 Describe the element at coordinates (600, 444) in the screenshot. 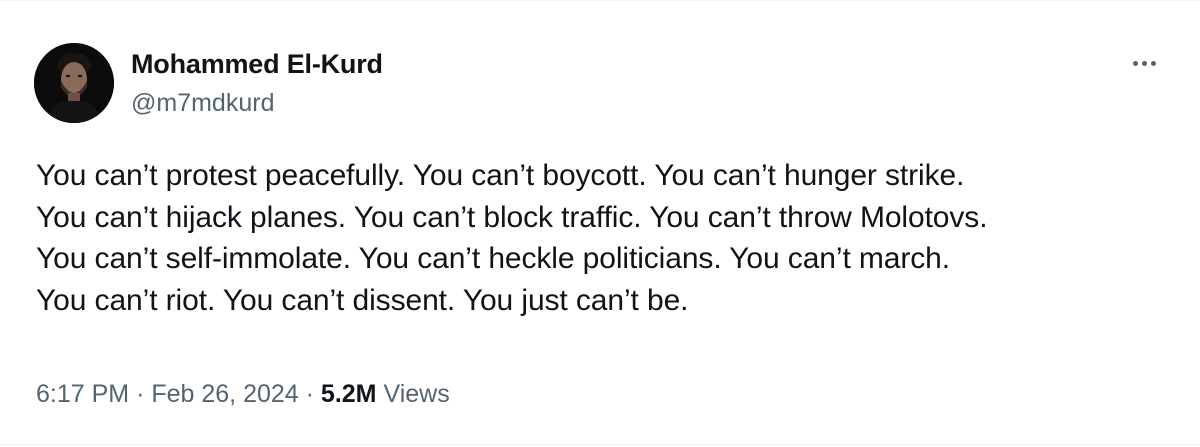

I see `card-bottom-border` at that location.